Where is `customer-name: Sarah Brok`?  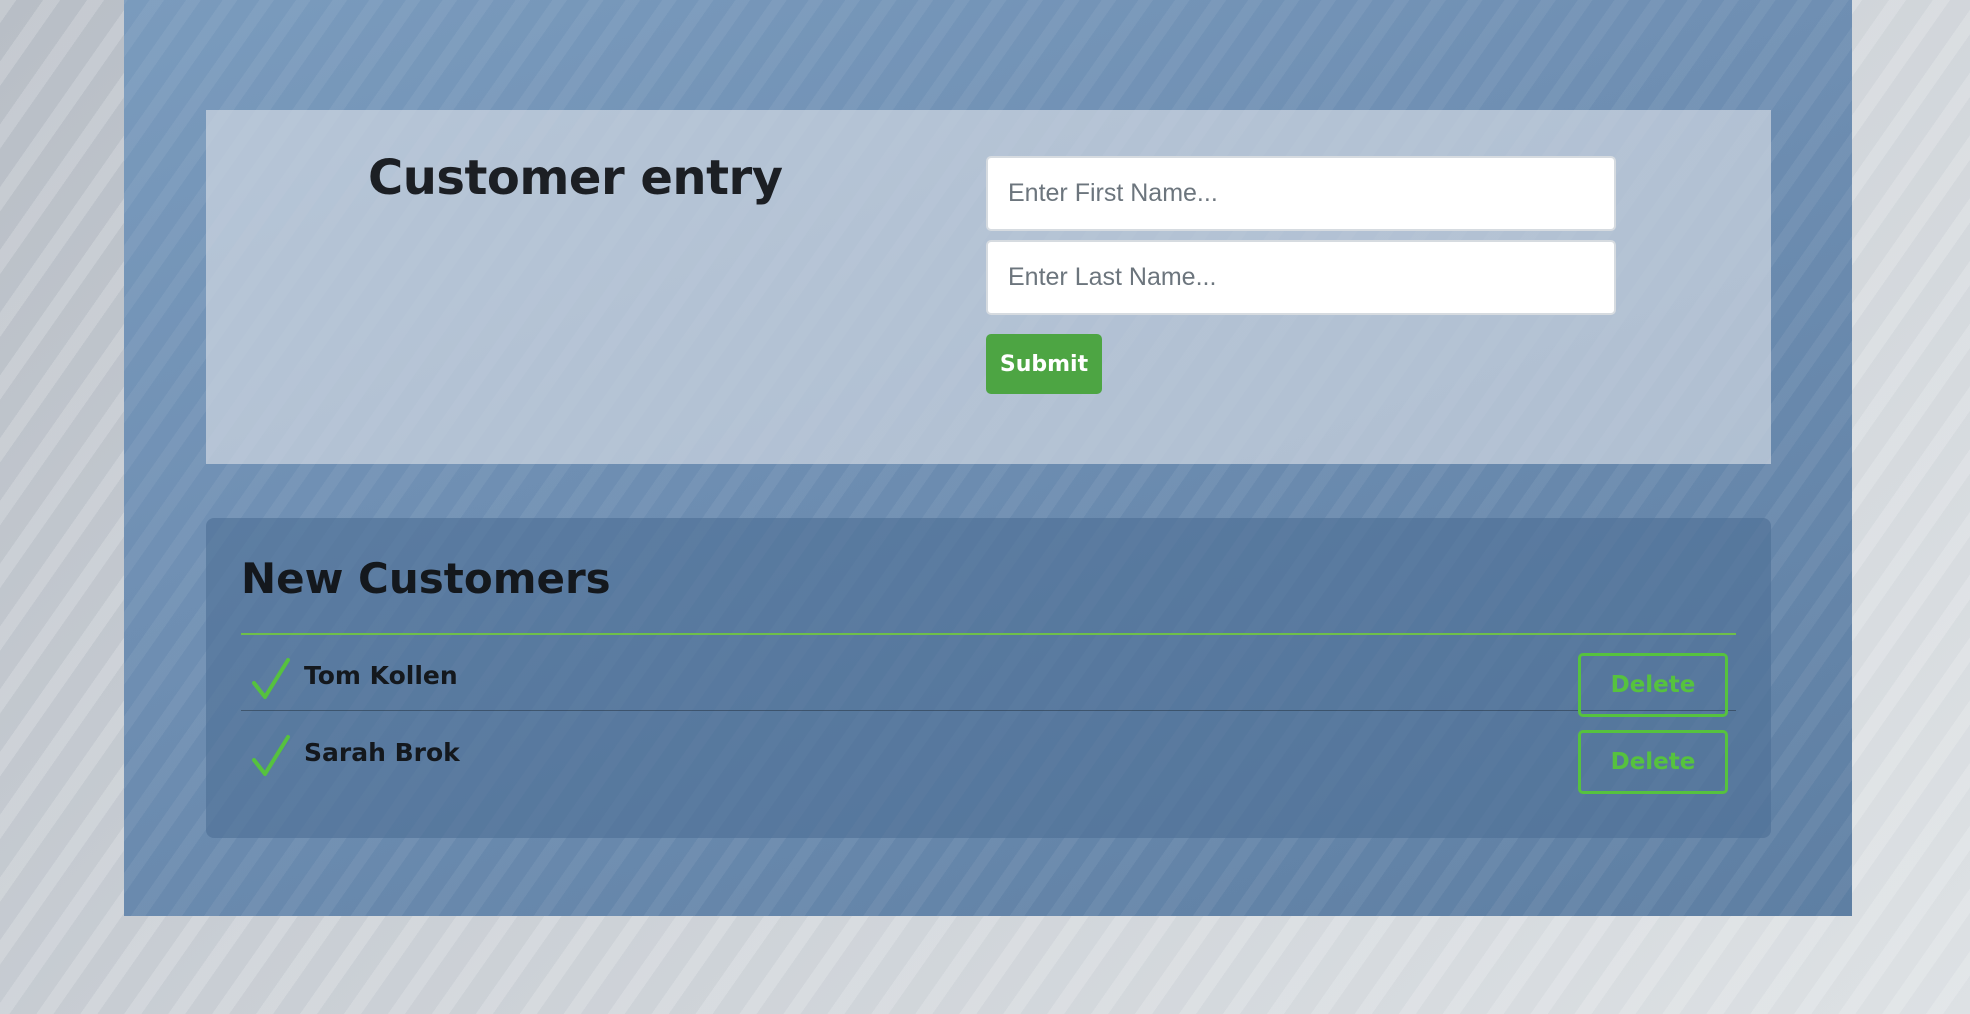 customer-name: Sarah Brok is located at coordinates (382, 752).